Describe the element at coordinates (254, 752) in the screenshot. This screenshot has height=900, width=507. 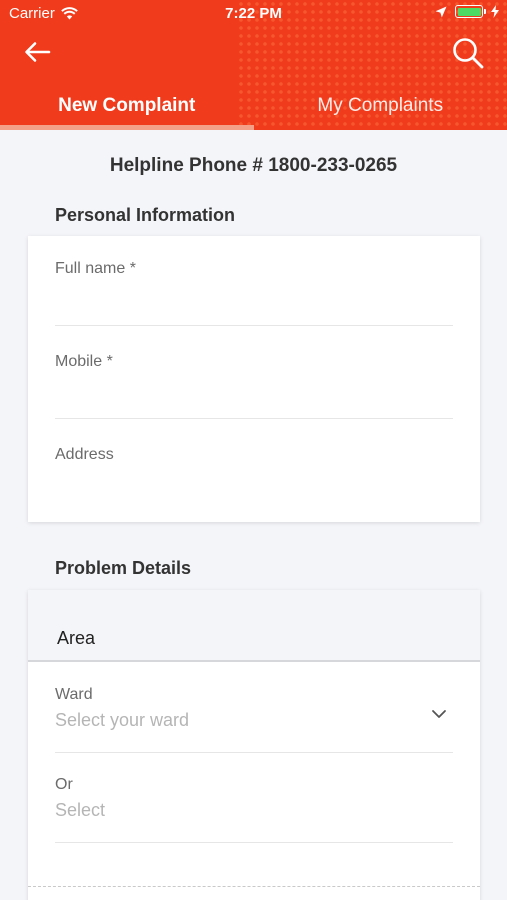
I see `ward-underline` at that location.